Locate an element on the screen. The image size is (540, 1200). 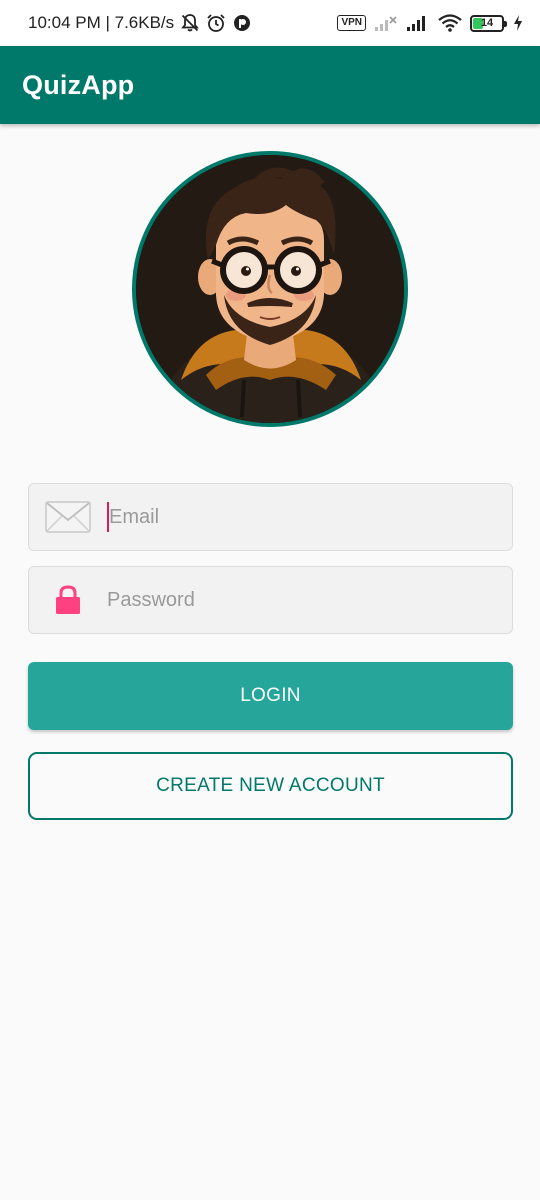
battery-icon: 14 is located at coordinates (488, 23).